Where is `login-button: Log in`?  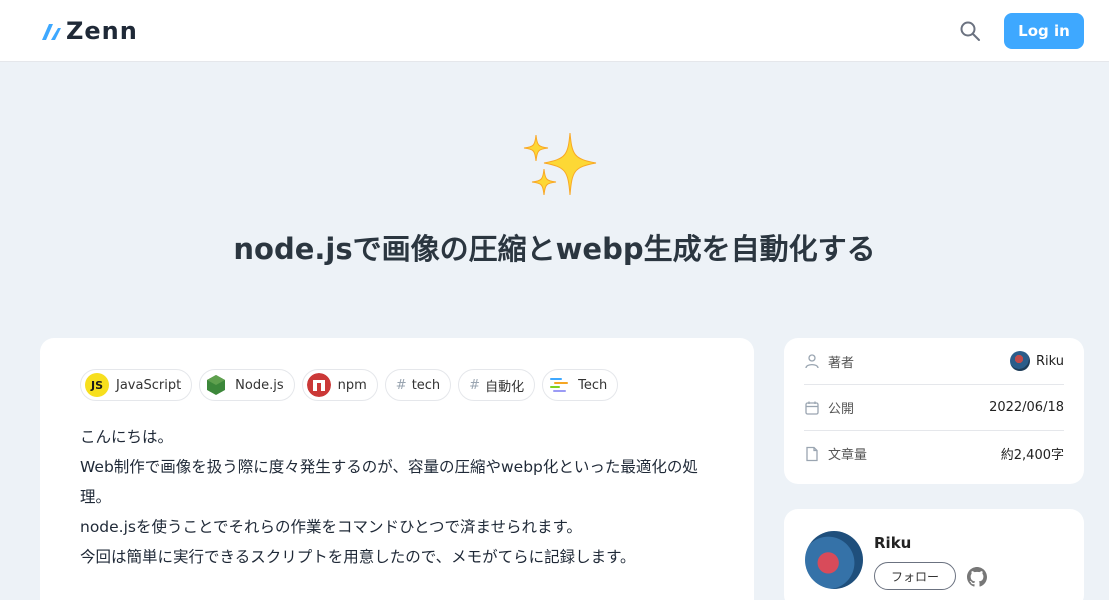 login-button: Log in is located at coordinates (1044, 31).